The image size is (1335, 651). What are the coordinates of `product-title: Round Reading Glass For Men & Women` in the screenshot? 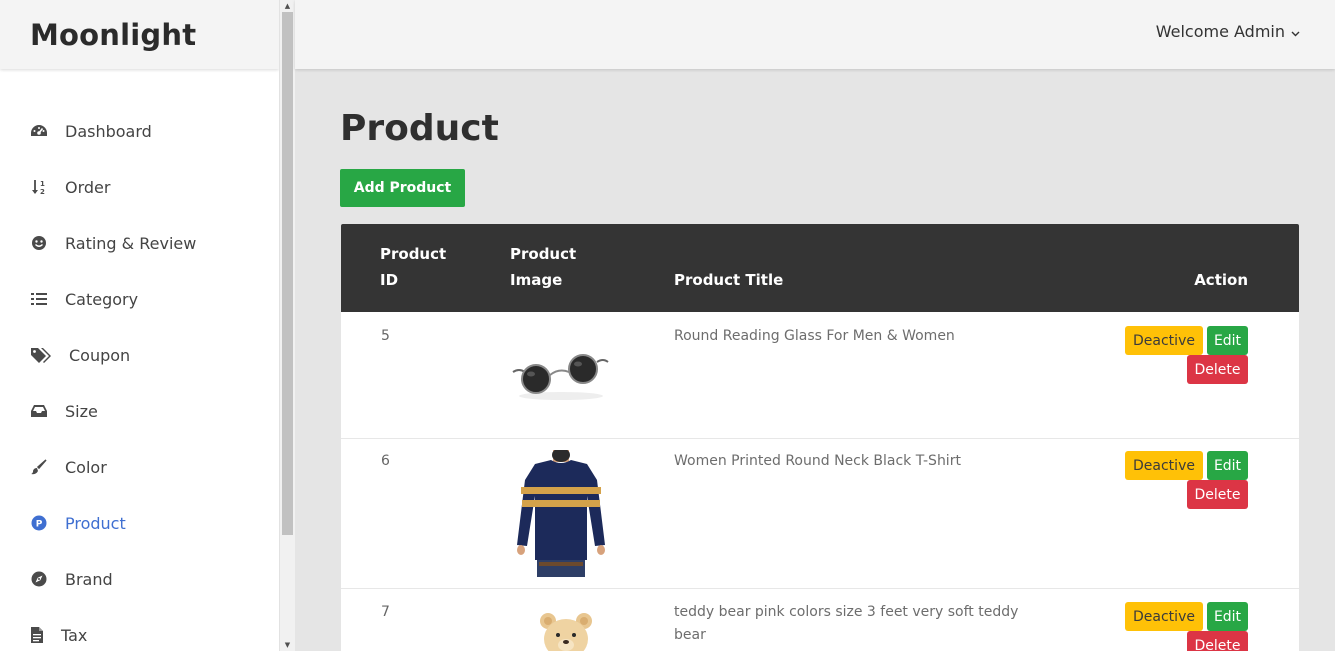 It's located at (814, 336).